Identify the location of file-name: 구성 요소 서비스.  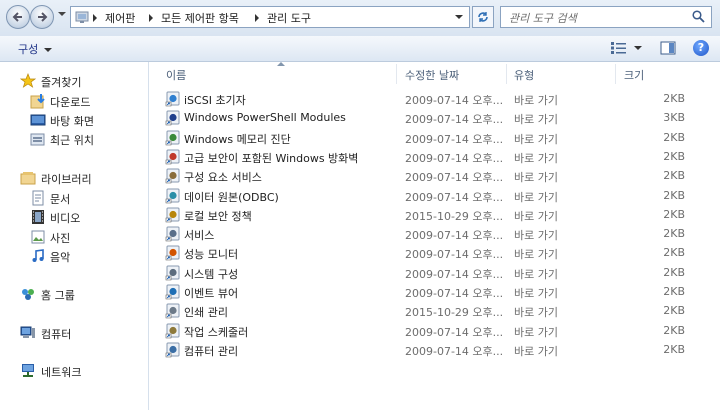
(223, 178).